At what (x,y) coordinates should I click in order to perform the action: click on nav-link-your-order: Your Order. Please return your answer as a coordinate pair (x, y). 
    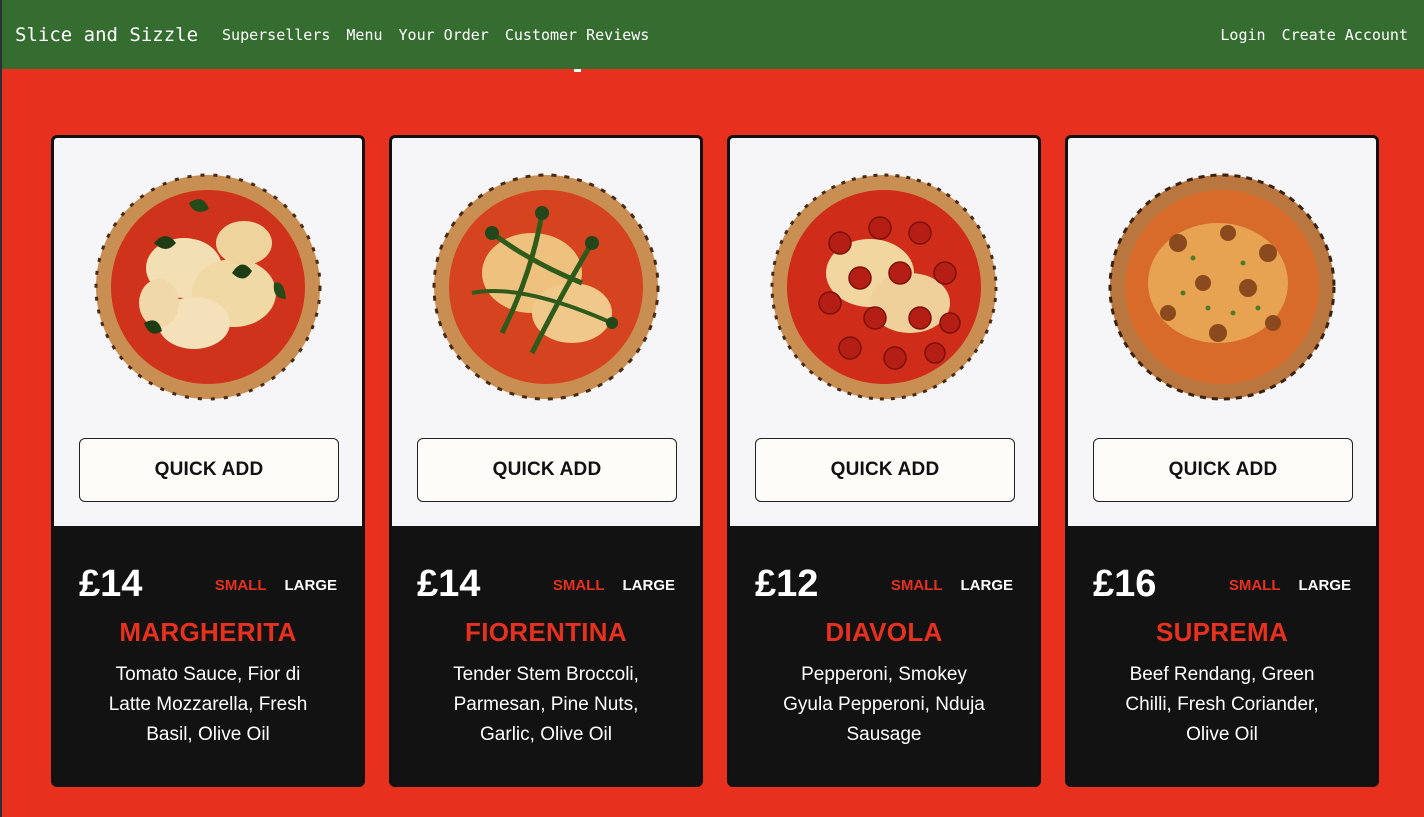
    Looking at the image, I should click on (444, 35).